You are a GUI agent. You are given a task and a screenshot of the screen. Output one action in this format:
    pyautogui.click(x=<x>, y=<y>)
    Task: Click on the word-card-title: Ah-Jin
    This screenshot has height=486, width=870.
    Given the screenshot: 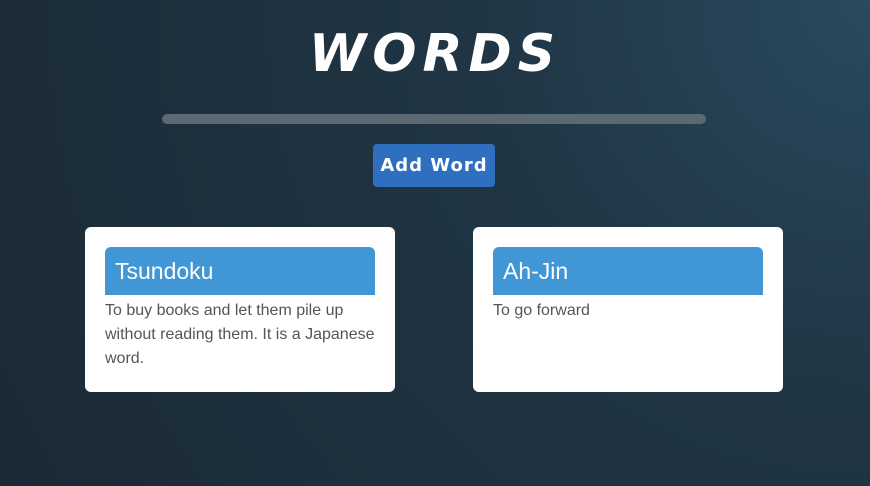 What is the action you would take?
    pyautogui.click(x=628, y=271)
    